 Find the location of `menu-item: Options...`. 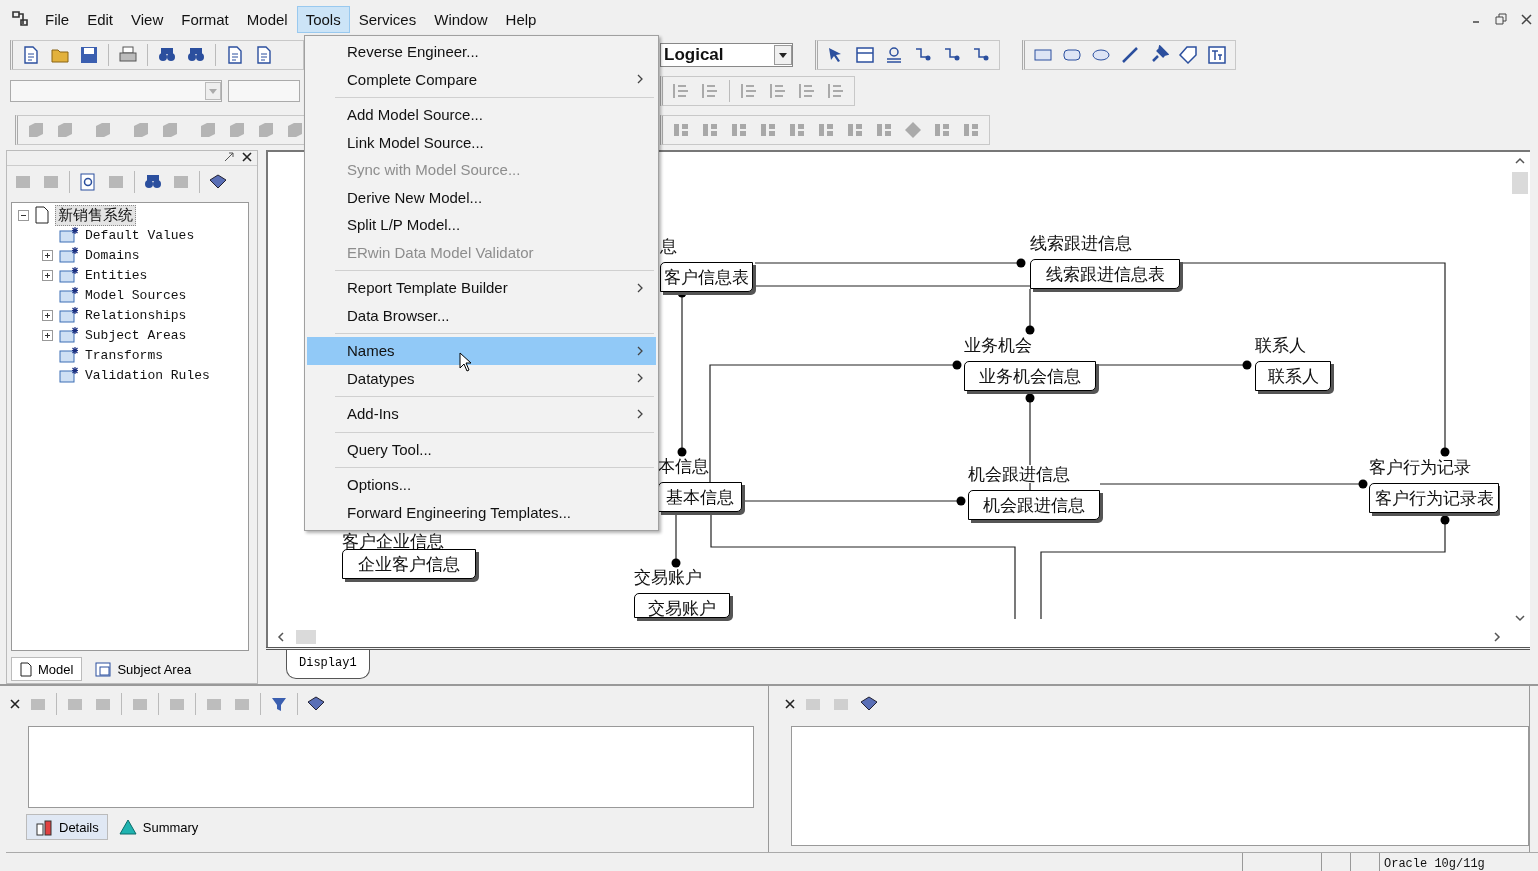

menu-item: Options... is located at coordinates (481, 485).